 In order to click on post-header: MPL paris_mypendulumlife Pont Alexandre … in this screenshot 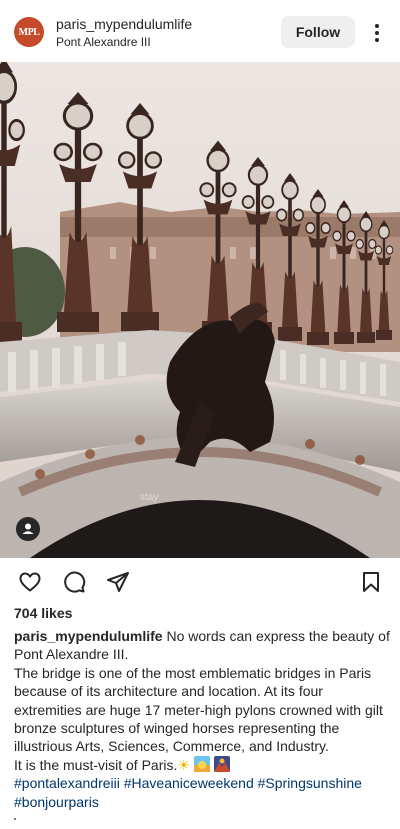, I will do `click(200, 31)`.